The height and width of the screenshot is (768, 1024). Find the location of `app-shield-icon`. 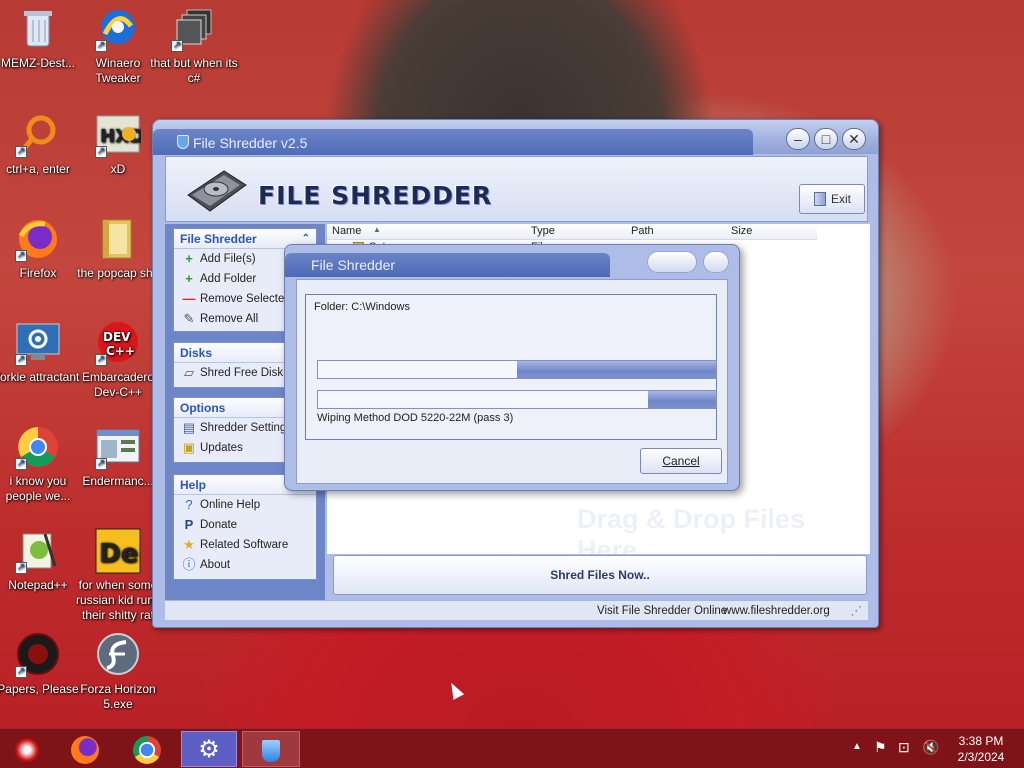

app-shield-icon is located at coordinates (183, 142).